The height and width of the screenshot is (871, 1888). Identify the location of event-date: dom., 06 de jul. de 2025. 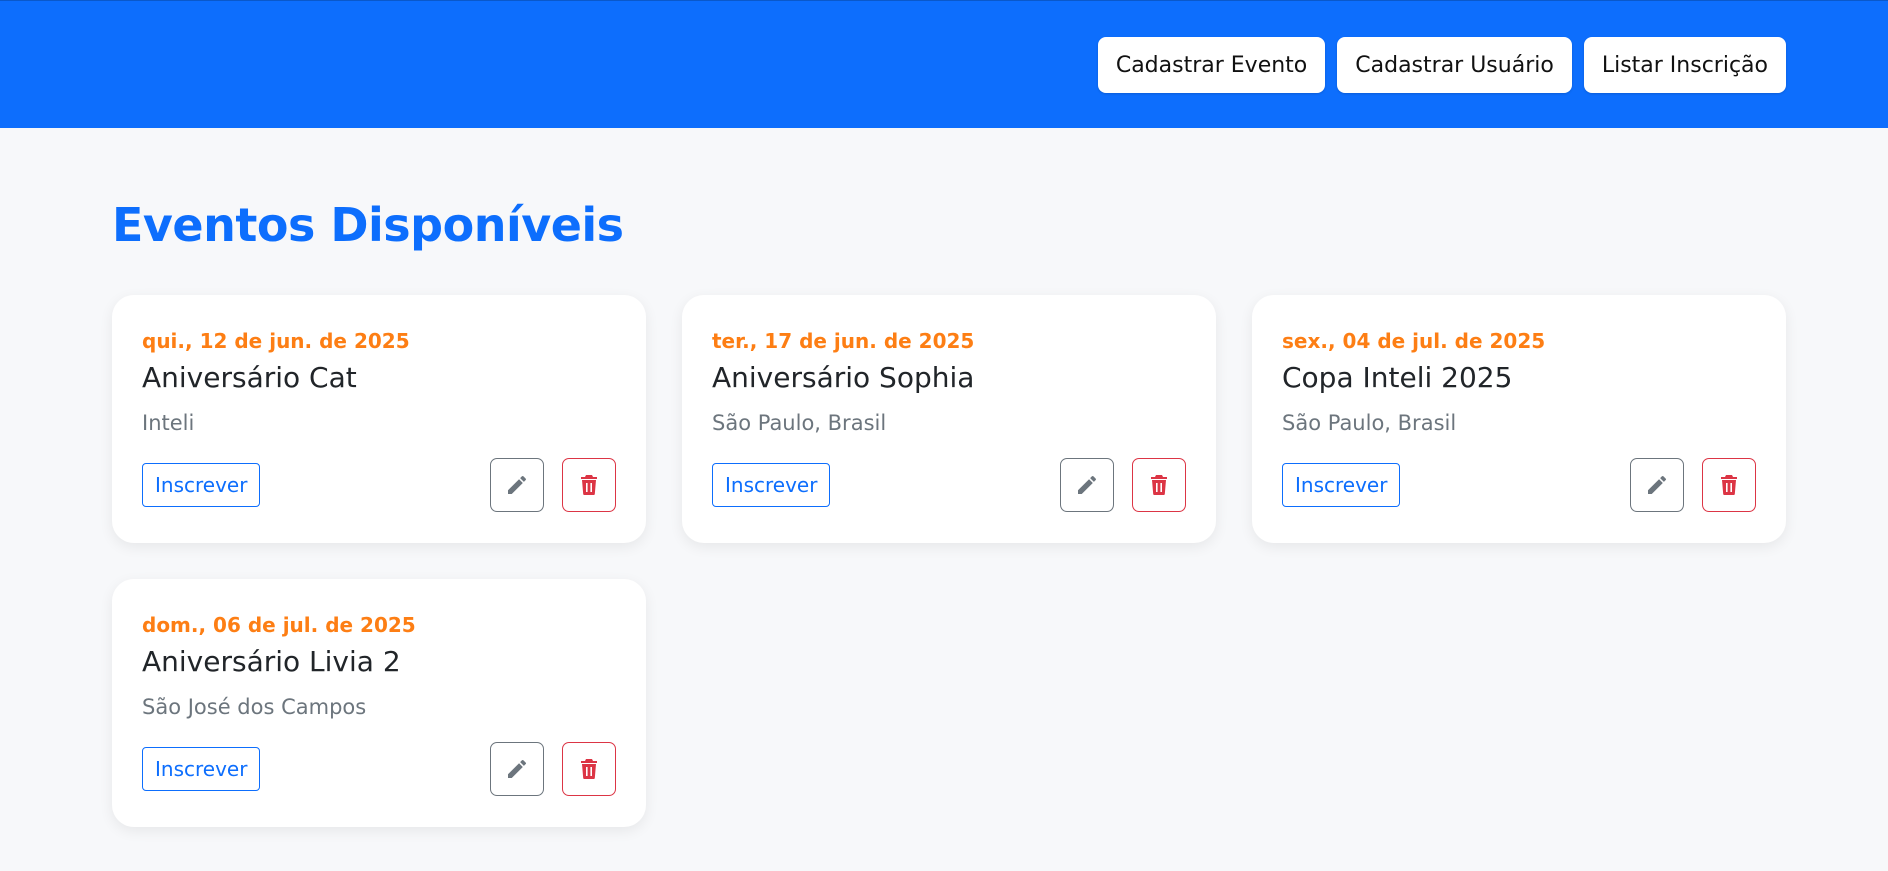
(279, 625).